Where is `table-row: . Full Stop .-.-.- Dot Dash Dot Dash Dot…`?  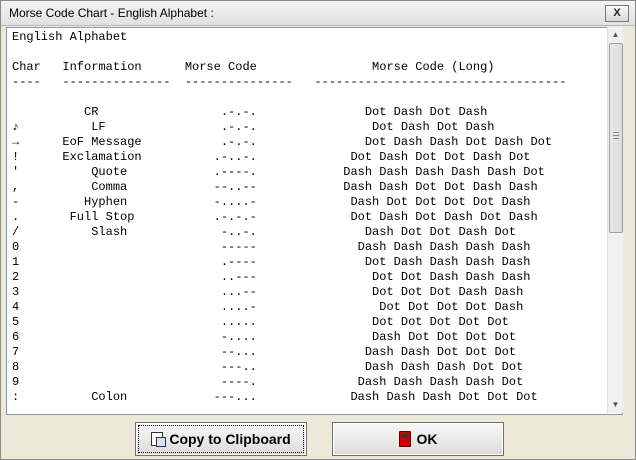 table-row: . Full Stop .-.-.- Dot Dash Dot Dash Dot… is located at coordinates (275, 217).